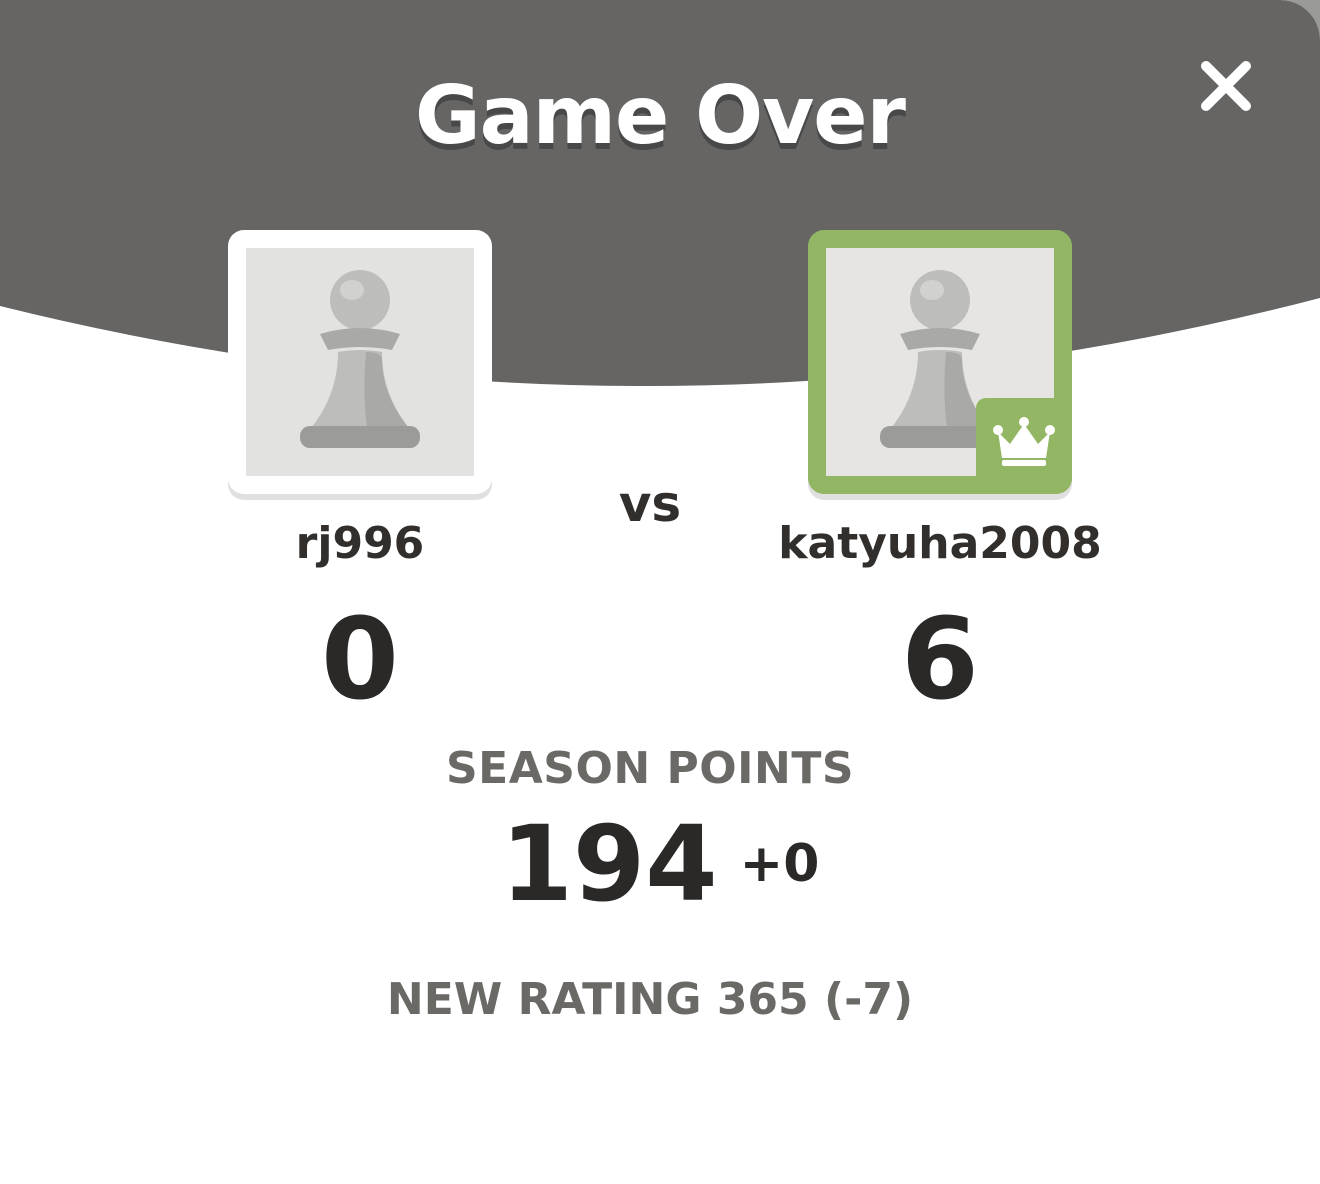  Describe the element at coordinates (940, 660) in the screenshot. I see `opponent-score: 6` at that location.